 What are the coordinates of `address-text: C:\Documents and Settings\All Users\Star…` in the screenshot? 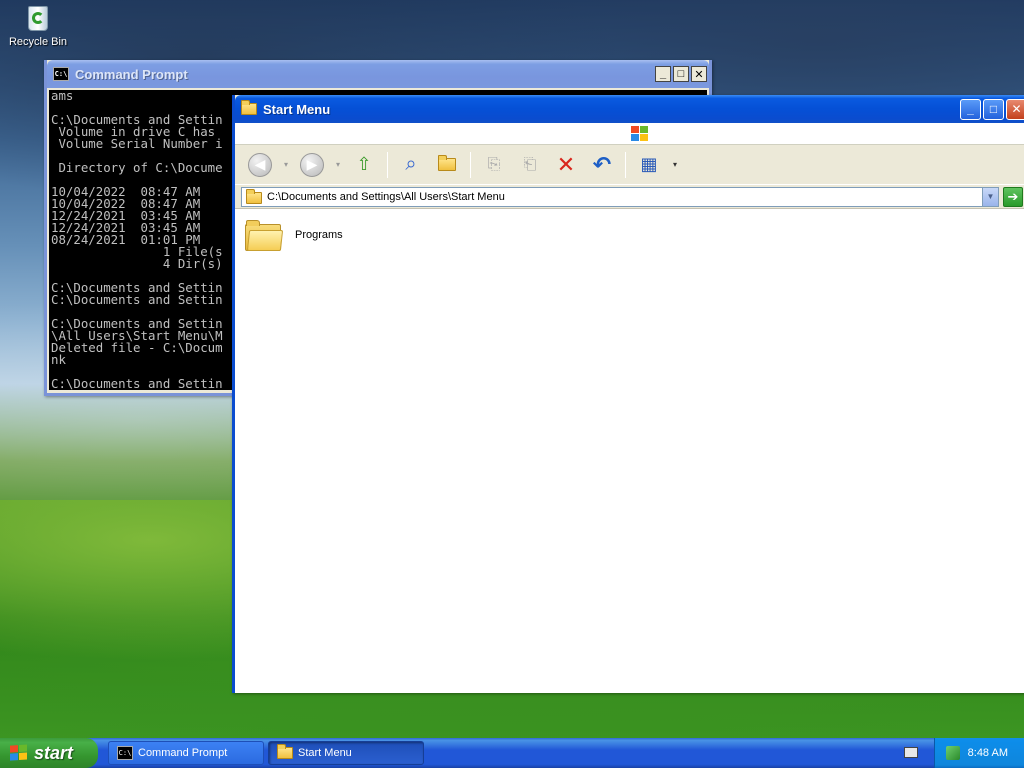 It's located at (386, 196).